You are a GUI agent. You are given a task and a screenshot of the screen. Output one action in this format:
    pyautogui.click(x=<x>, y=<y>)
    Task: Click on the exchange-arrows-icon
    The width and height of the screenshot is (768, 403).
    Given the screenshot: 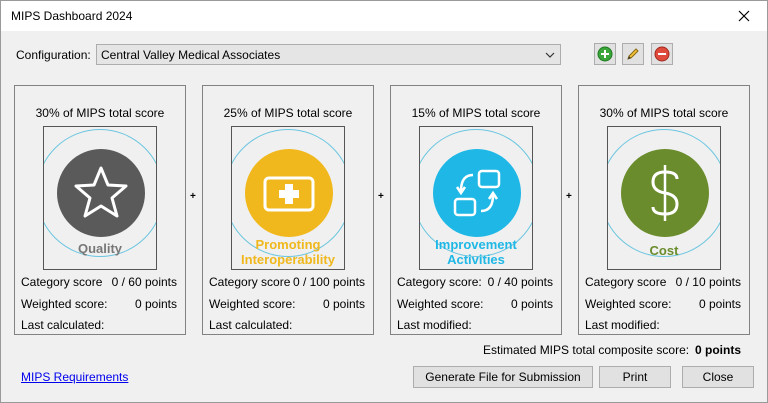 What is the action you would take?
    pyautogui.click(x=477, y=193)
    